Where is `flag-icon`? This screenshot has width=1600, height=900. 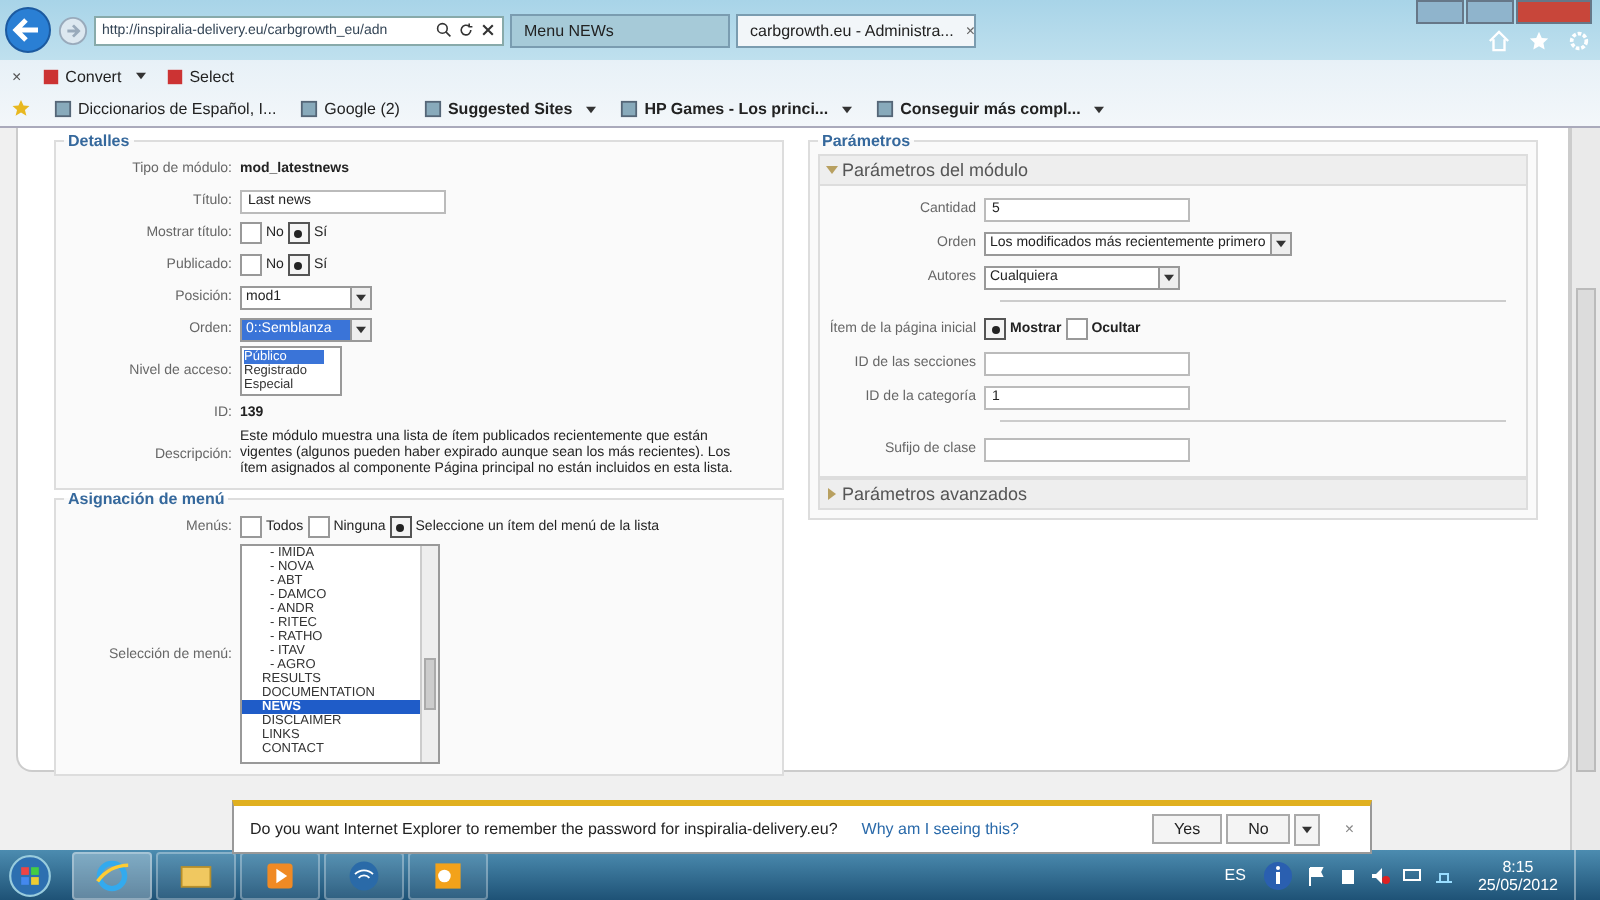 flag-icon is located at coordinates (1315, 875).